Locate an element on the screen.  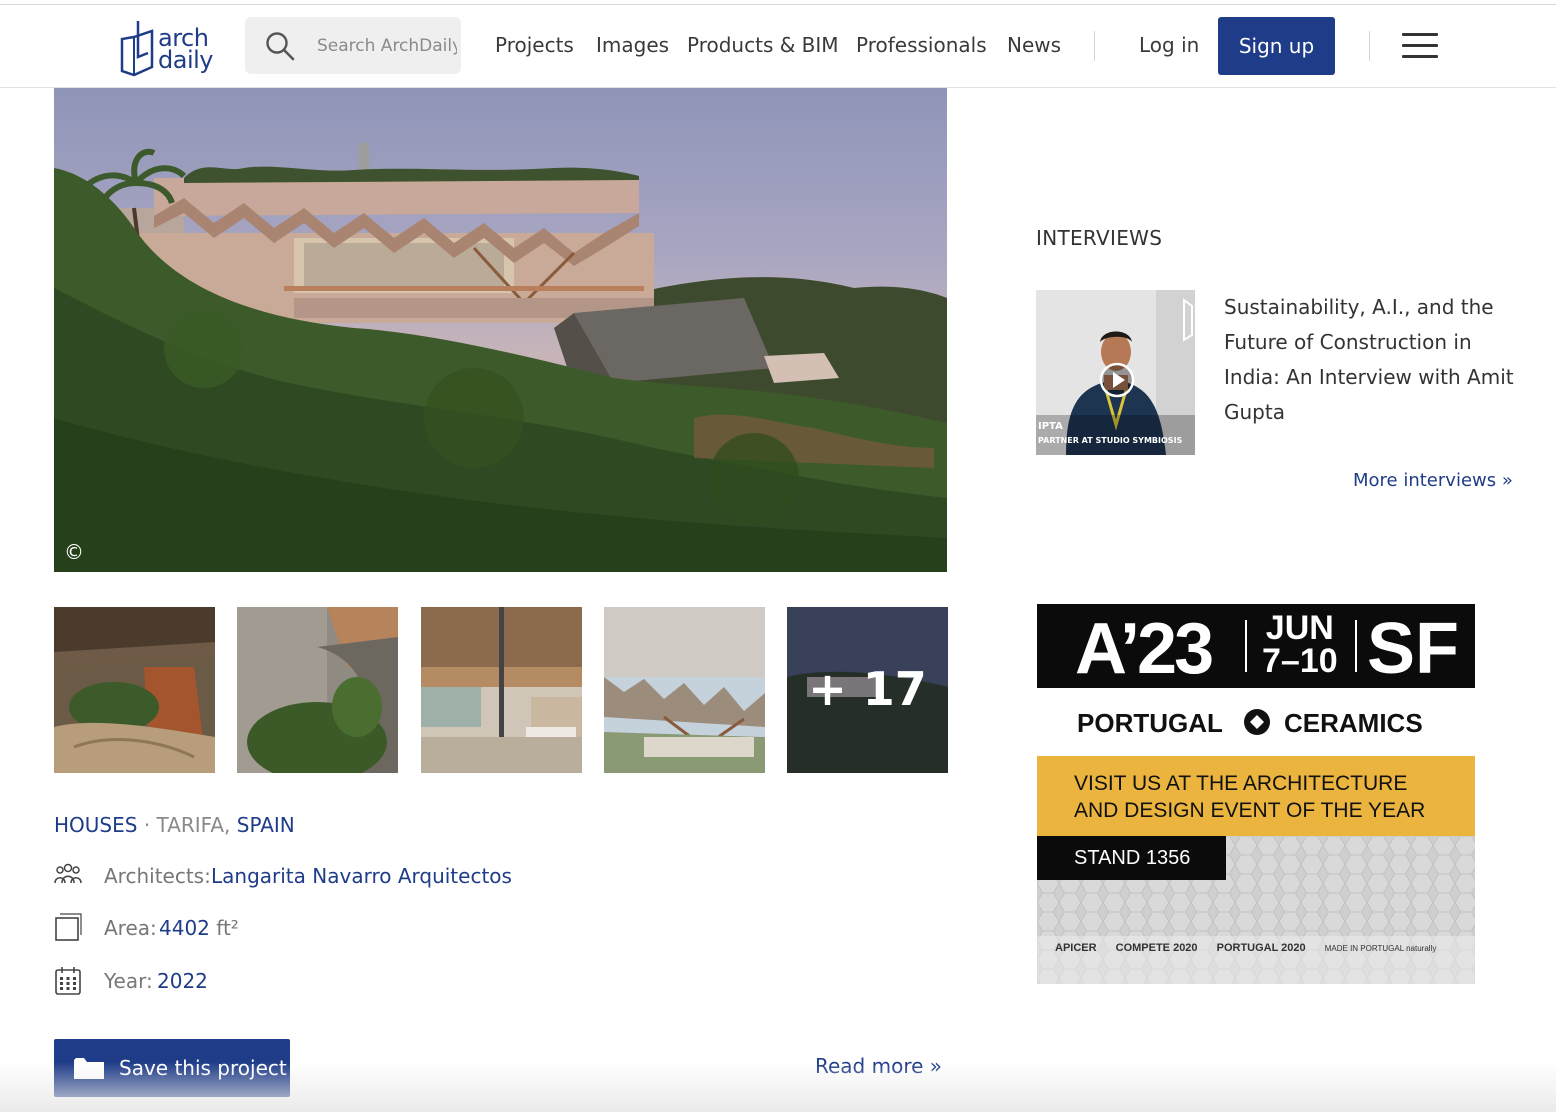
archdaily-logo: arch daily is located at coordinates (168, 48).